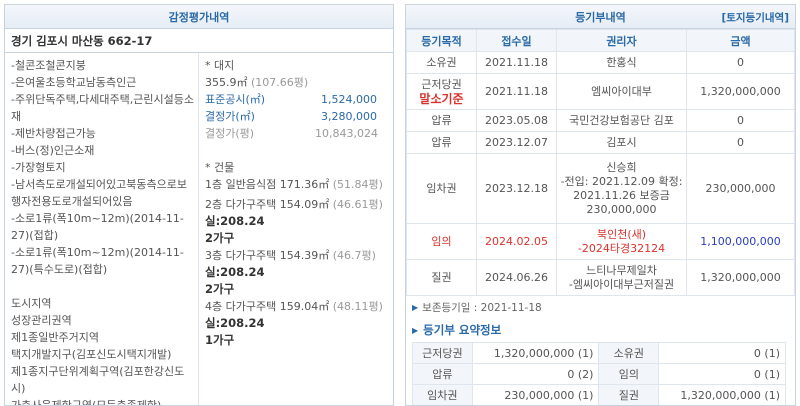 The image size is (800, 406). Describe the element at coordinates (349, 116) in the screenshot. I see `decided-price-value: 3,280,000` at that location.